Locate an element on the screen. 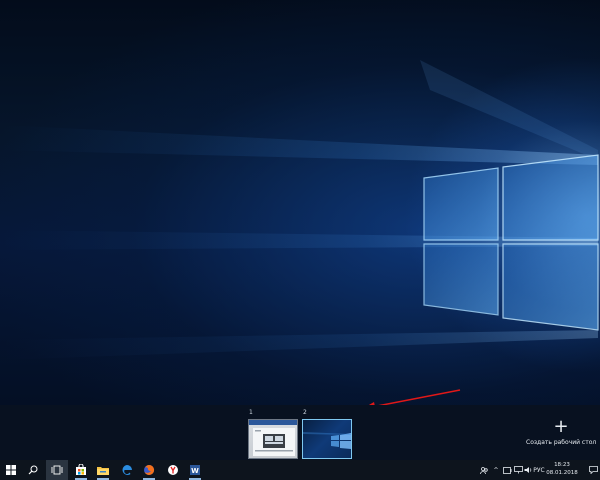  desktop-2-number: 2 is located at coordinates (305, 412).